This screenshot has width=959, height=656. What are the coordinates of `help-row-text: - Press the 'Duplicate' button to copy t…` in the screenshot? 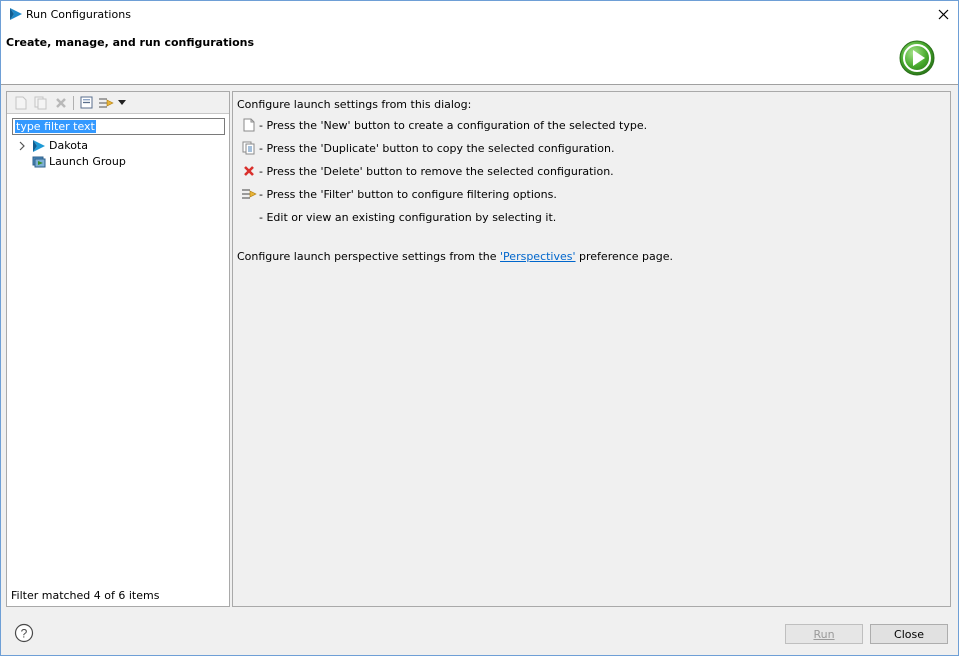 It's located at (437, 148).